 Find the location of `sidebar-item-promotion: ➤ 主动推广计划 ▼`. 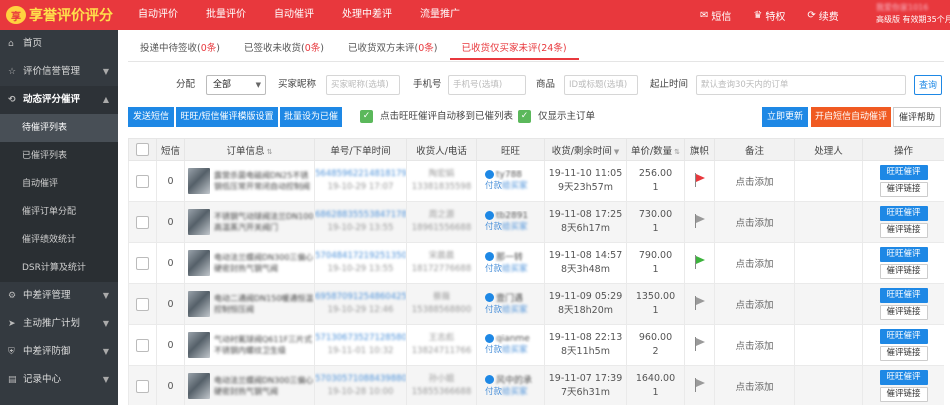

sidebar-item-promotion: ➤ 主动推广计划 ▼ is located at coordinates (59, 324).